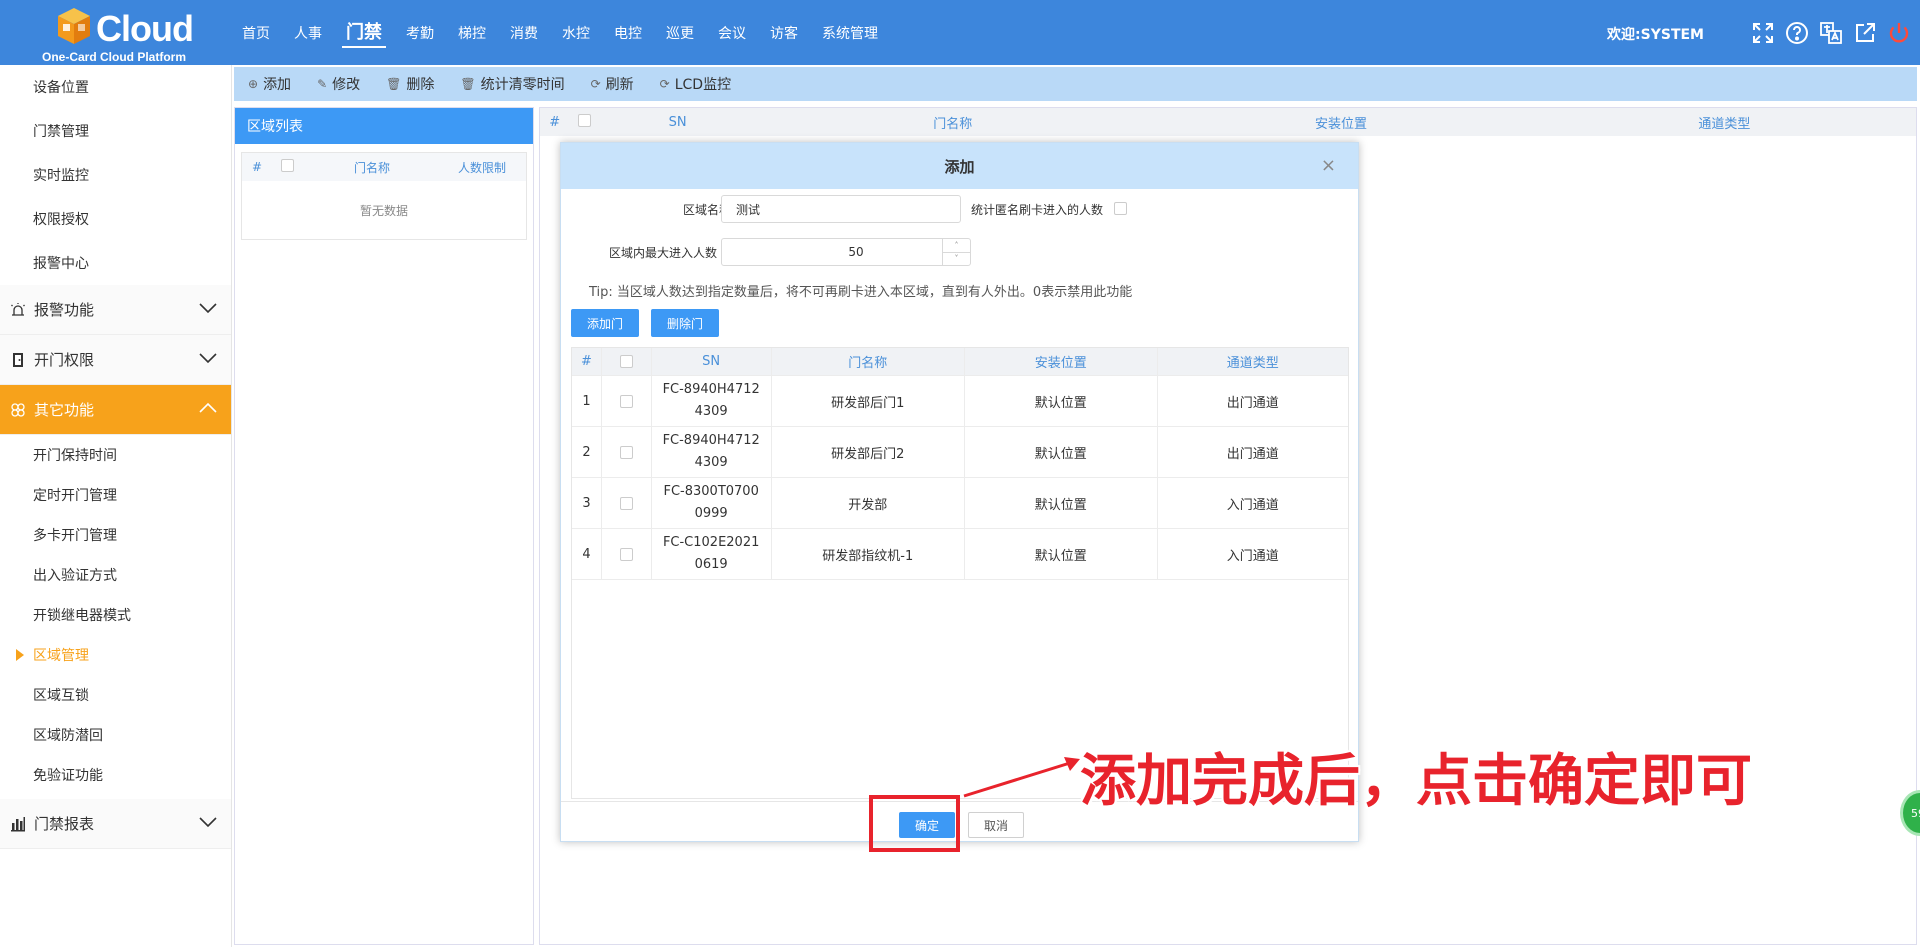 The height and width of the screenshot is (947, 1920). Describe the element at coordinates (959, 166) in the screenshot. I see `dialog-title: 添加` at that location.